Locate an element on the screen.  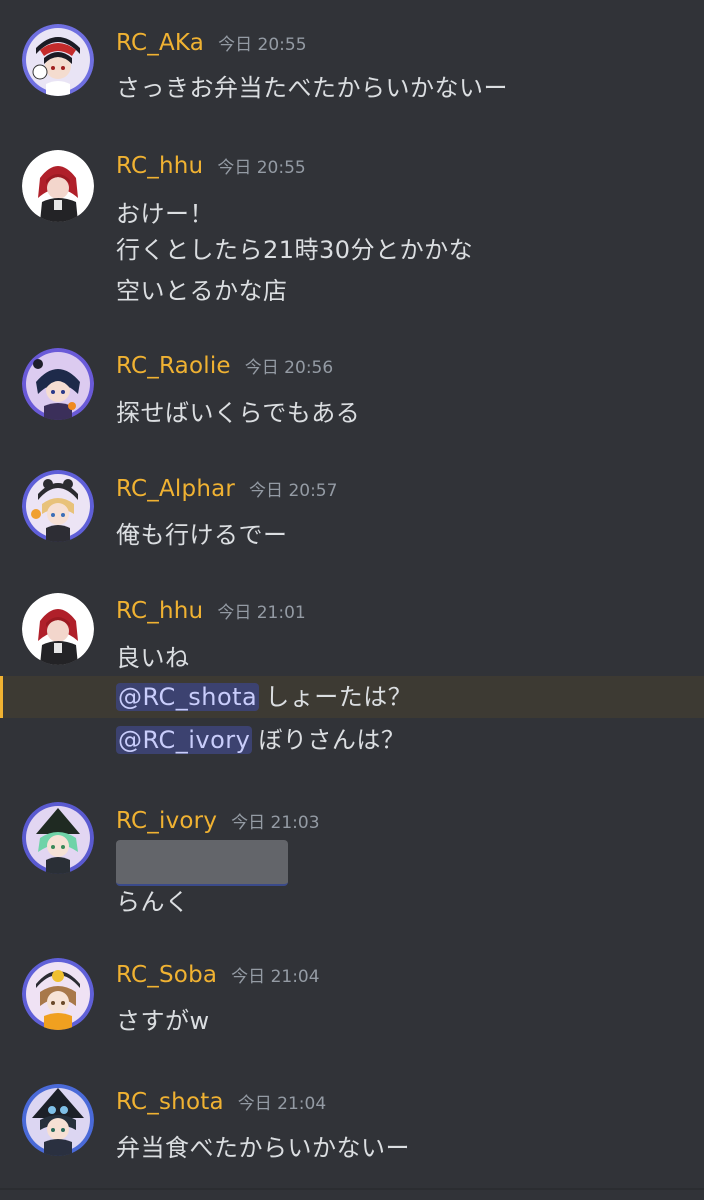
message-text: さっきお弁当たべたからいかないー is located at coordinates (312, 88).